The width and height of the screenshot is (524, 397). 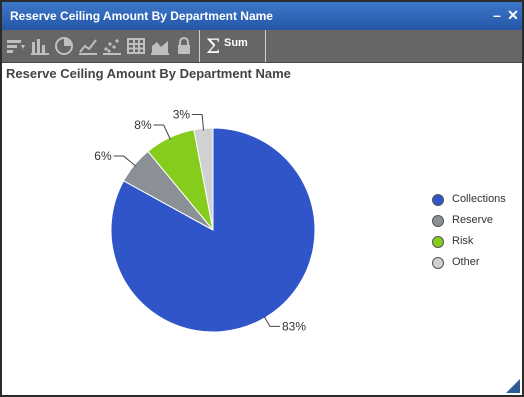 What do you see at coordinates (294, 326) in the screenshot?
I see `data-label-collections: 83%` at bounding box center [294, 326].